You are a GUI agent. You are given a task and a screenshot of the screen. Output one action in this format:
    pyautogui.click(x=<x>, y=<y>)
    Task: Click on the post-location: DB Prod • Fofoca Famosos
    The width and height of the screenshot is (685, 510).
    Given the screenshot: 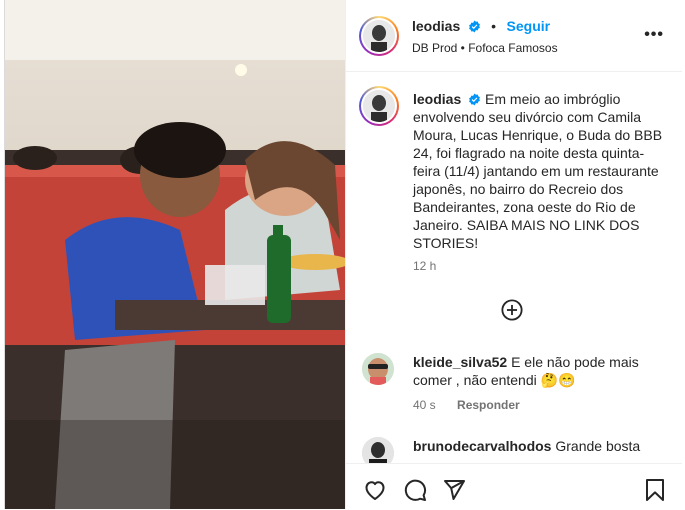 What is the action you would take?
    pyautogui.click(x=485, y=48)
    